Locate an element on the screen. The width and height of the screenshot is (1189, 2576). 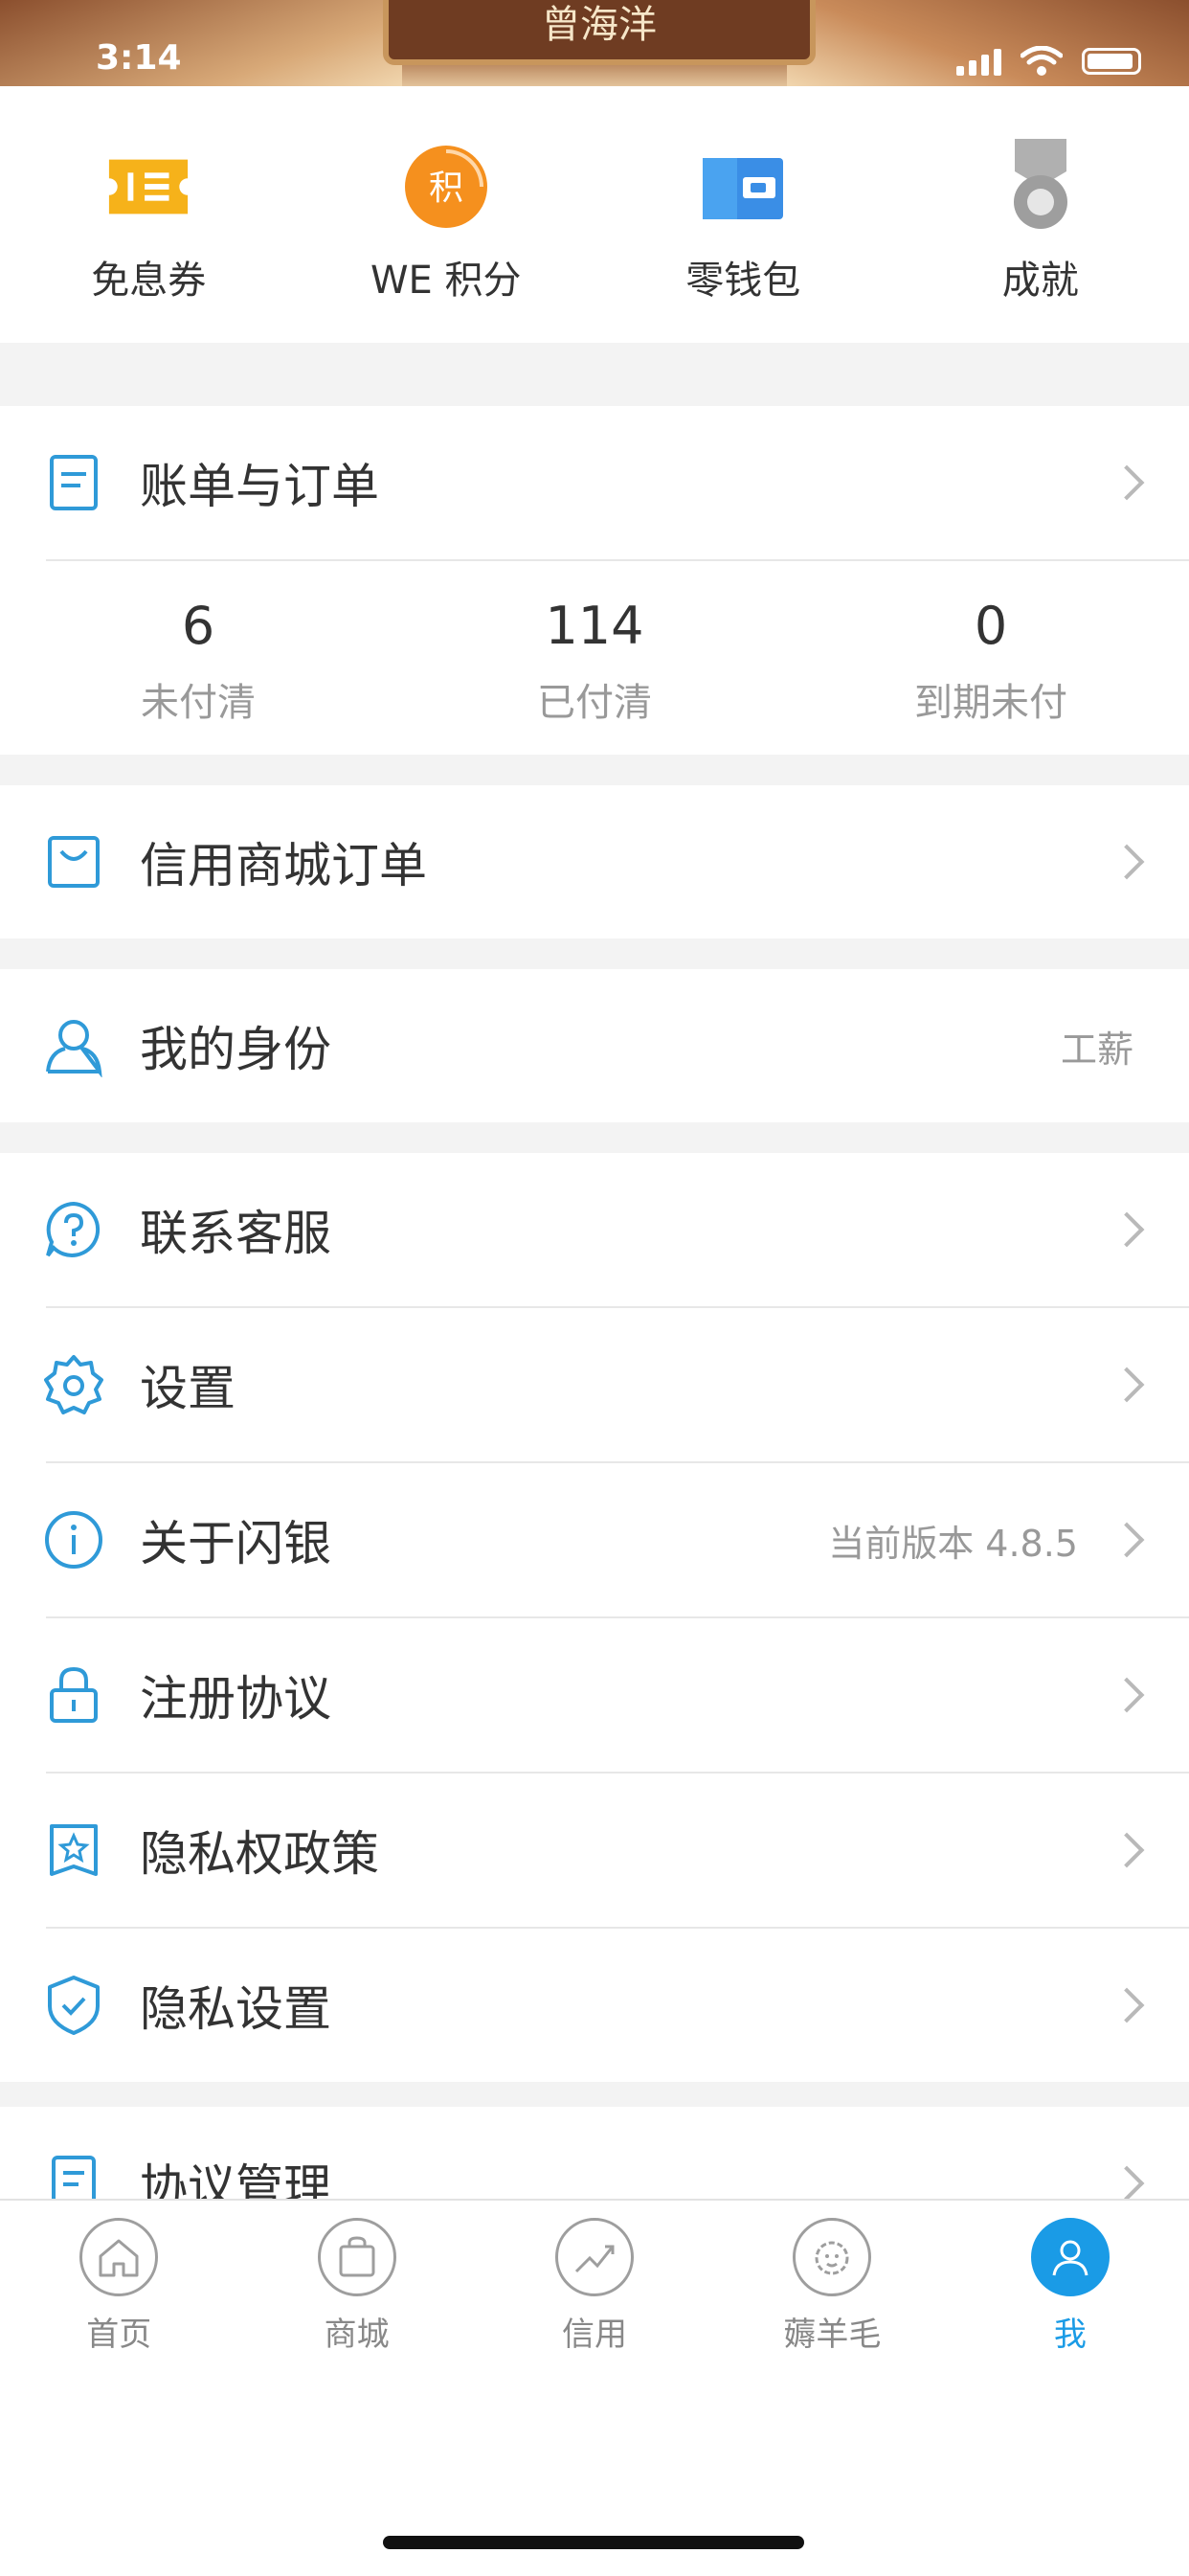
menu-item-registration-agreement: 注册协议 is located at coordinates (594, 1695).